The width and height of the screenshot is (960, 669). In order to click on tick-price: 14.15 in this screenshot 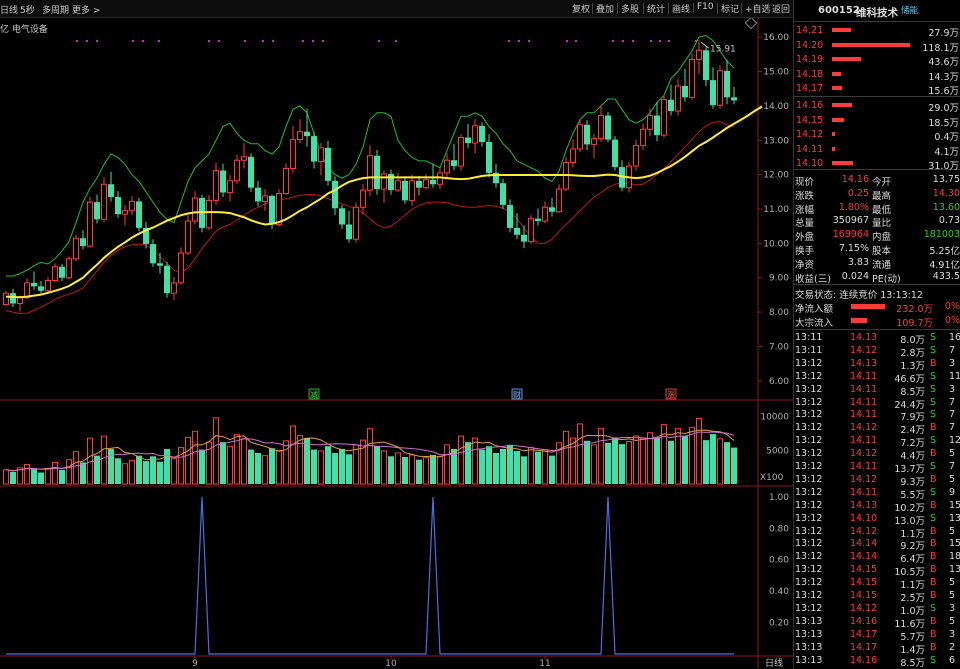, I will do `click(864, 595)`.